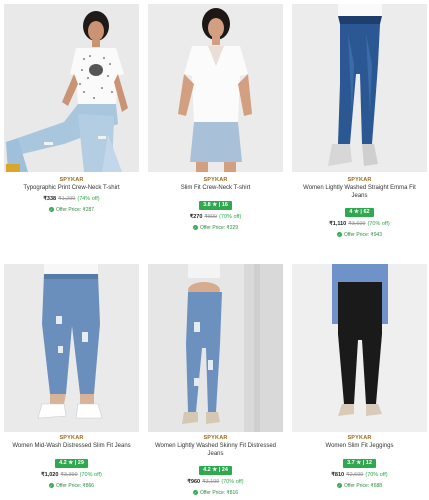 The image size is (429, 500). Describe the element at coordinates (211, 482) in the screenshot. I see `product-mrp: ₹3,199` at that location.